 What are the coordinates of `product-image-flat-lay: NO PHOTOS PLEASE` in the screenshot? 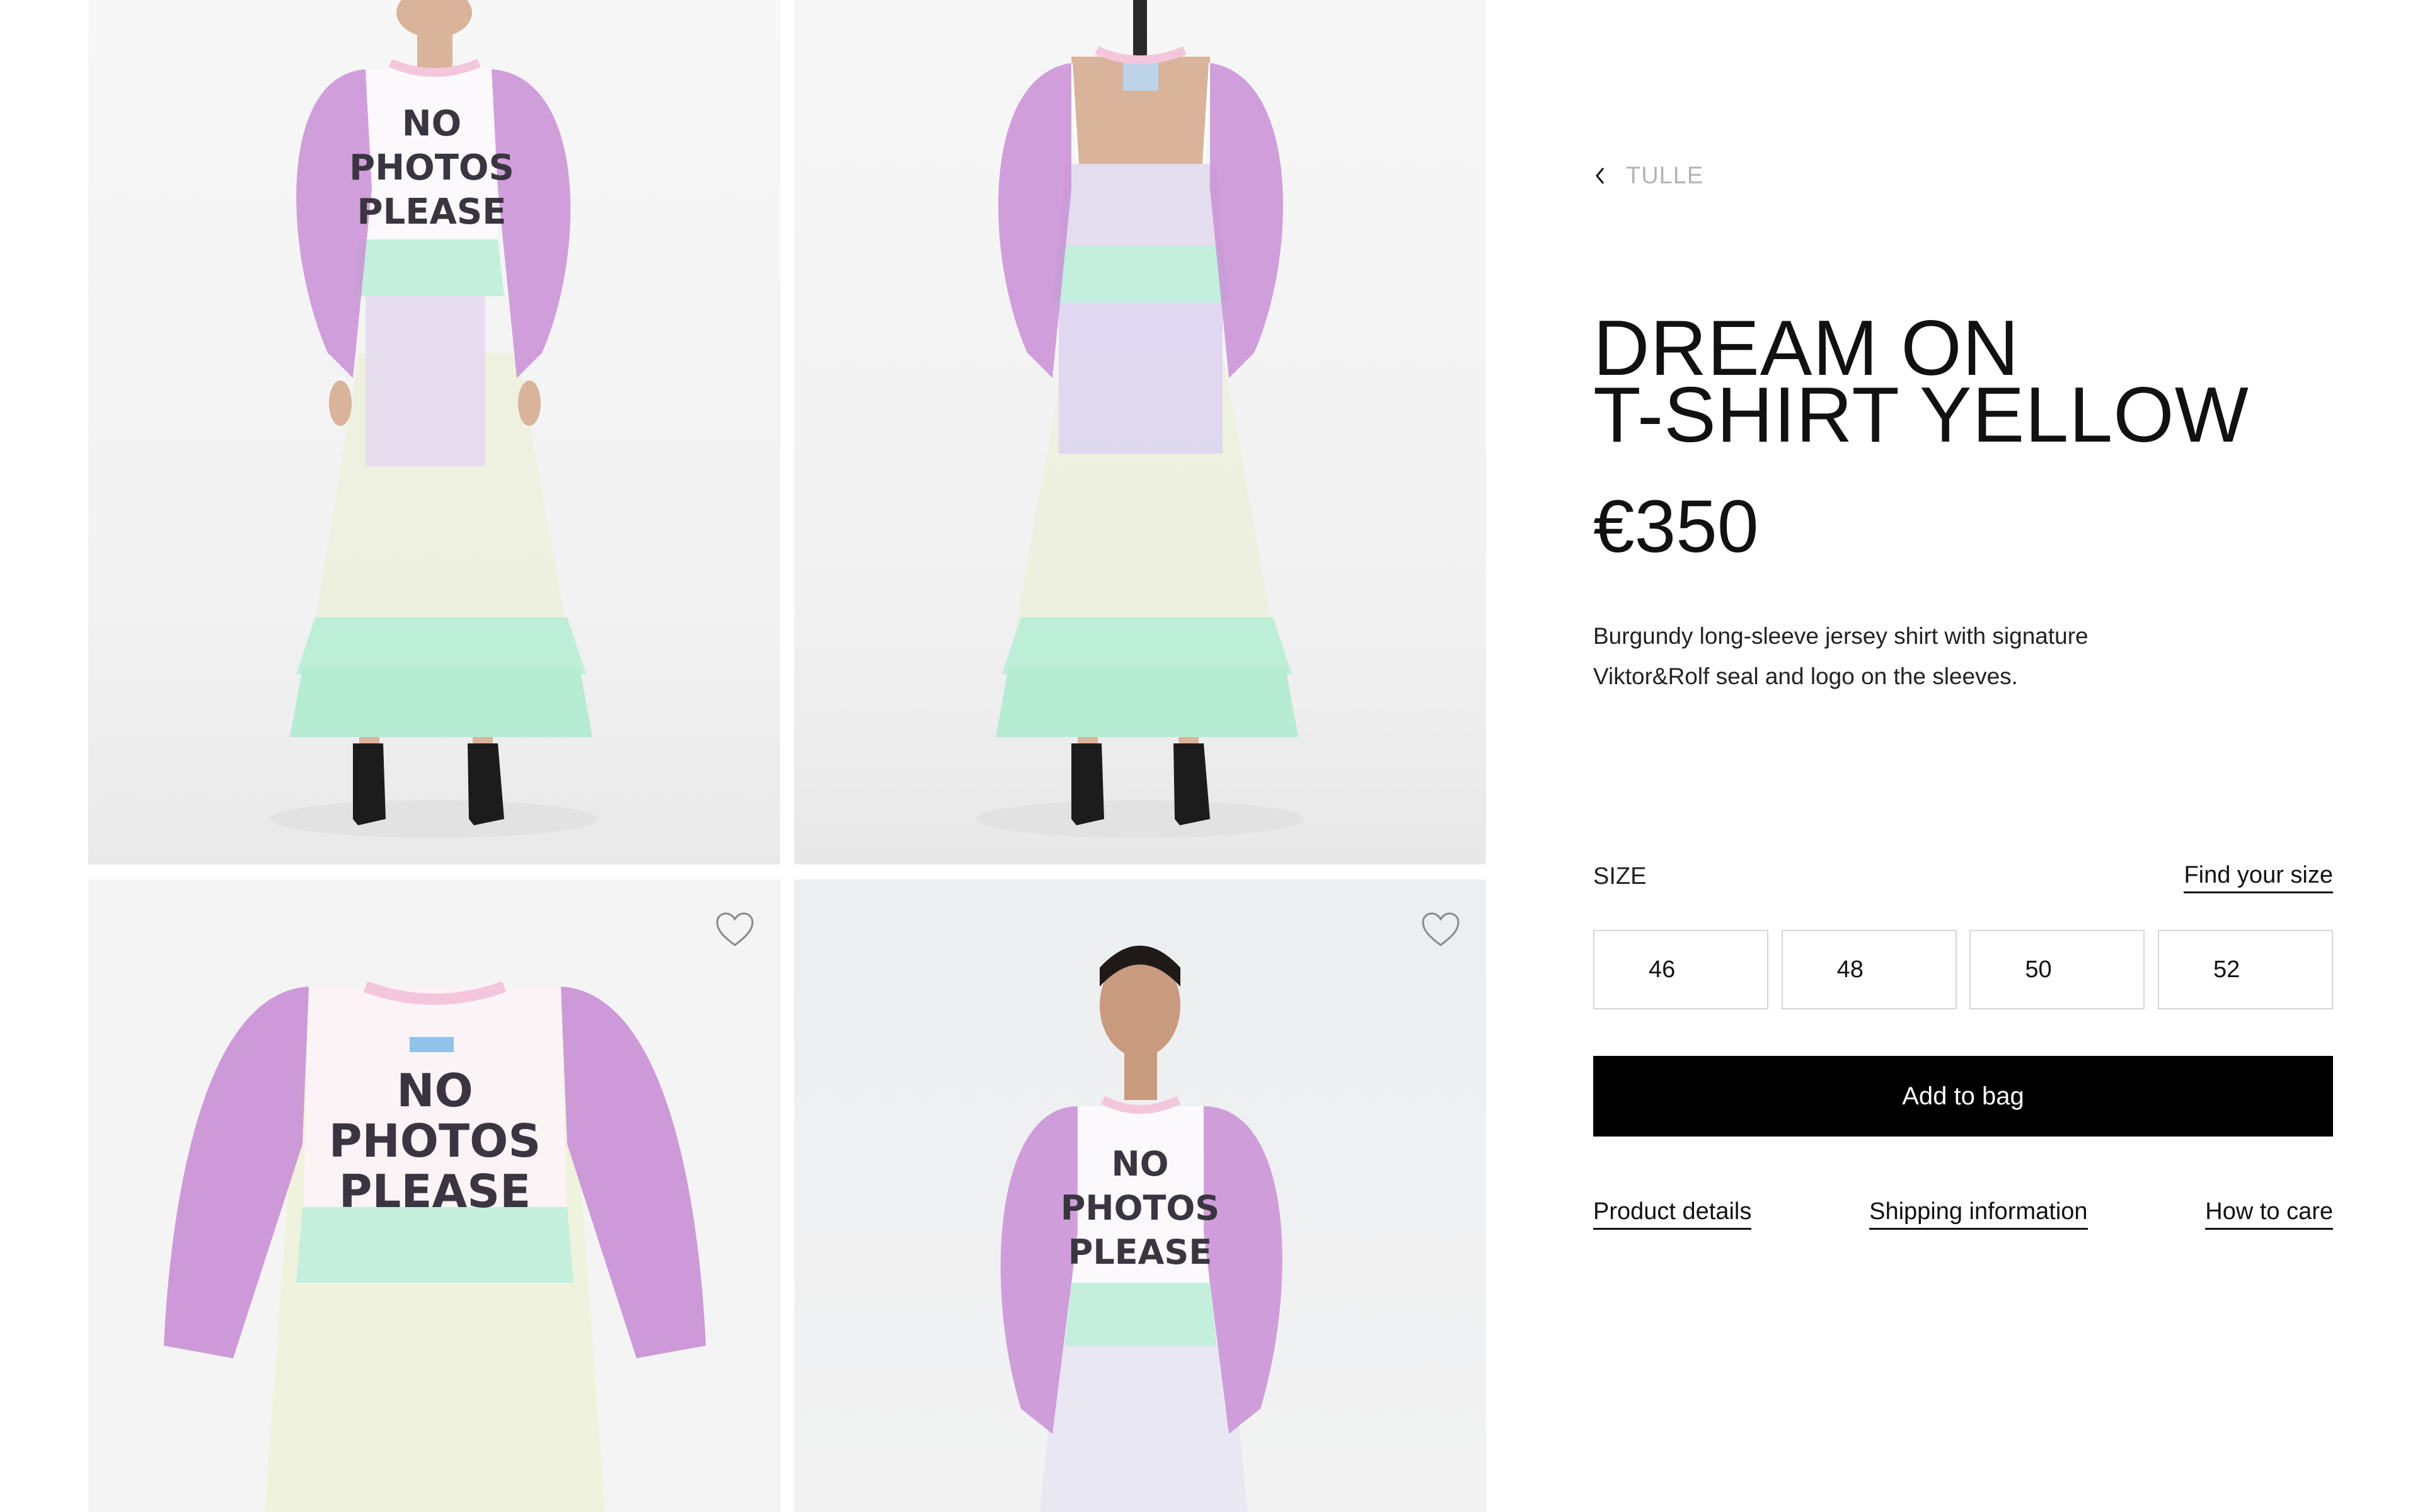 It's located at (434, 1195).